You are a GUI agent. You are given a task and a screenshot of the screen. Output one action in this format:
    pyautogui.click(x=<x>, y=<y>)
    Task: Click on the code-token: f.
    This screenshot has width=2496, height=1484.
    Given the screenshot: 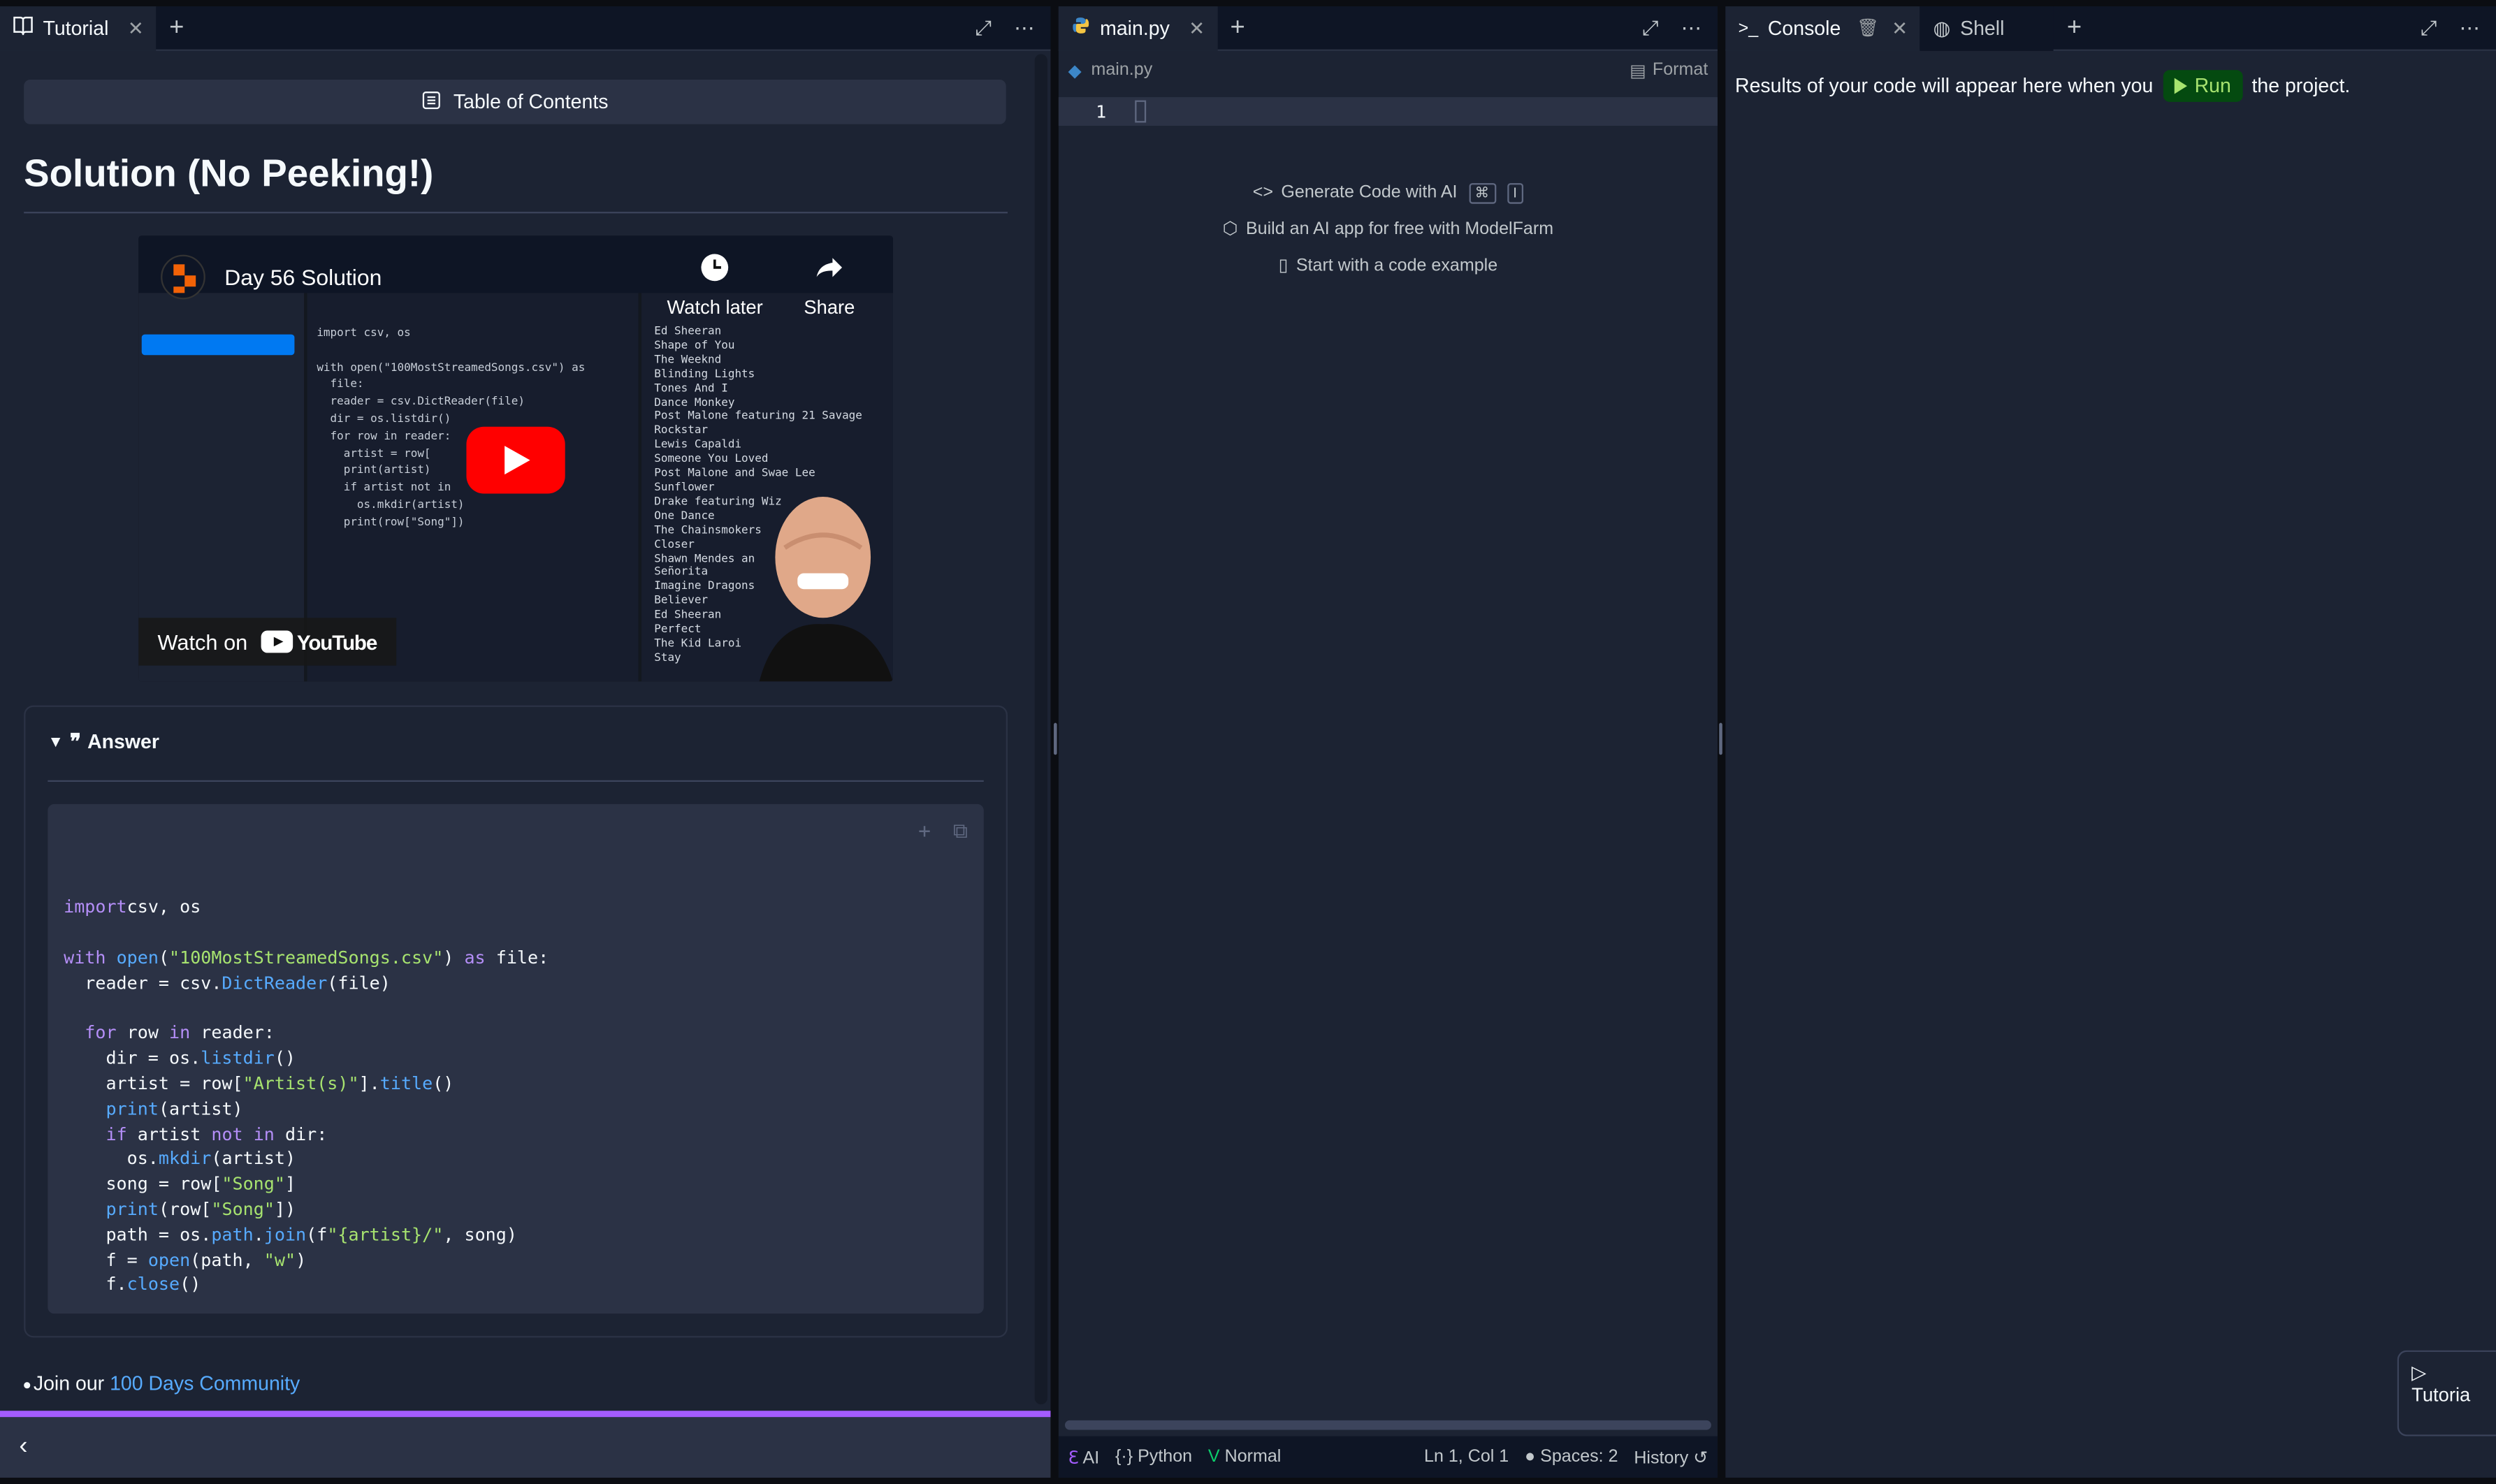 What is the action you would take?
    pyautogui.click(x=95, y=1284)
    